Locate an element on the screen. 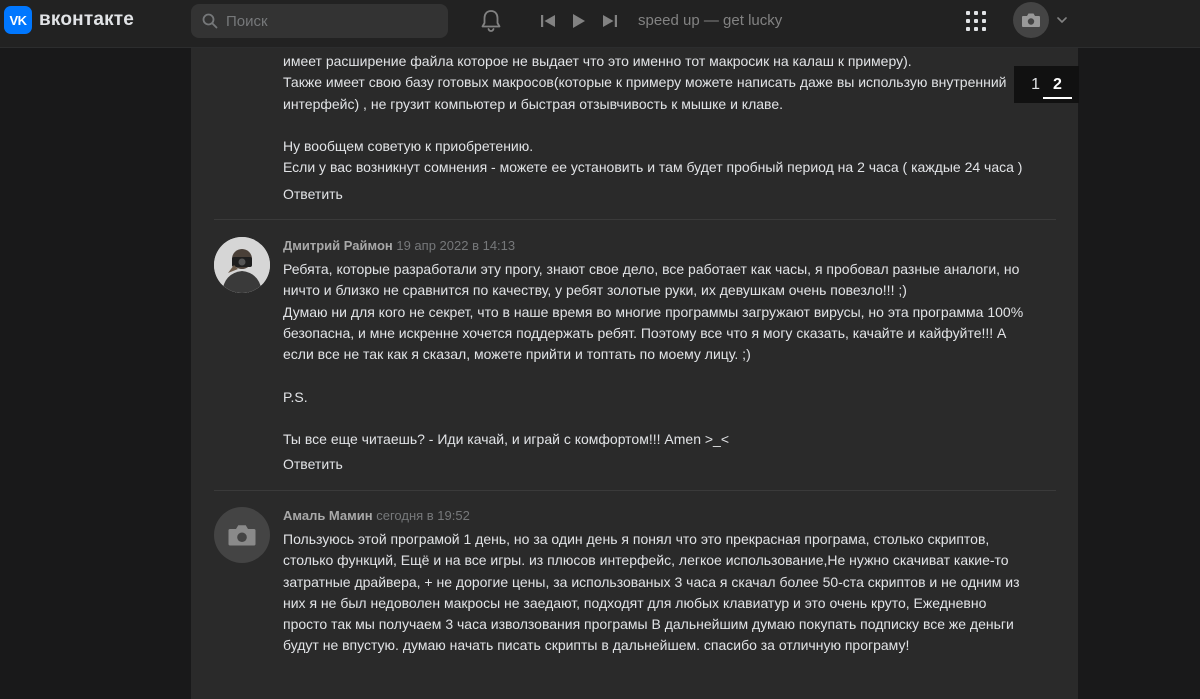 The width and height of the screenshot is (1200, 699). current-track-title: speed up — get lucky is located at coordinates (710, 20).